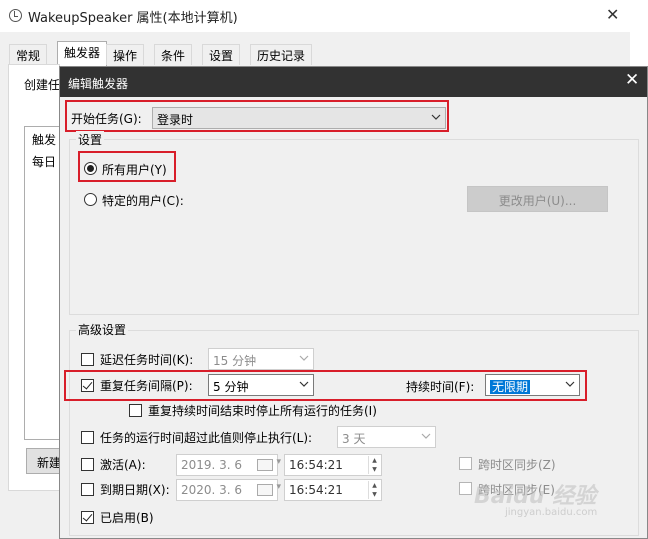 This screenshot has height=539, width=648. I want to click on activate-date-value: 2019. 3. 6, so click(212, 465).